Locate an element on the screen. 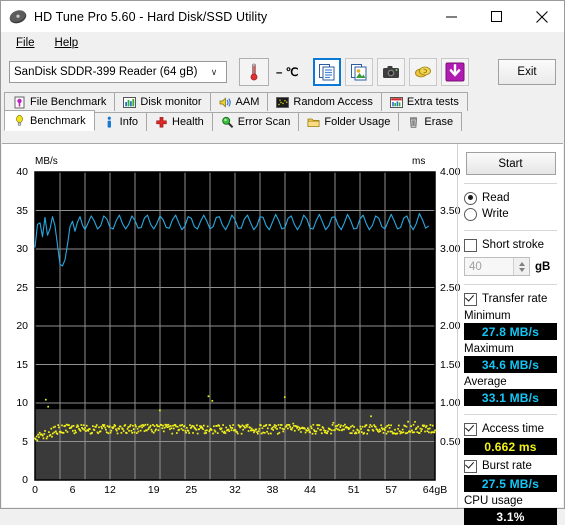 The width and height of the screenshot is (565, 525). tab-random-access: Random Access is located at coordinates (324, 101).